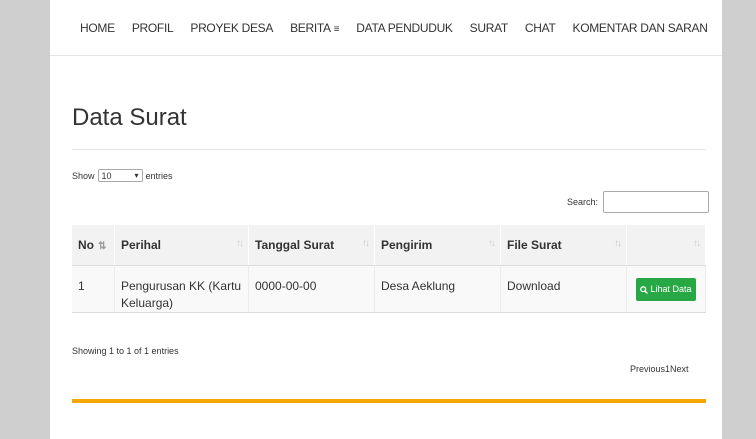  What do you see at coordinates (437, 289) in the screenshot?
I see `cell-pengirim: Desa Aeklung` at bounding box center [437, 289].